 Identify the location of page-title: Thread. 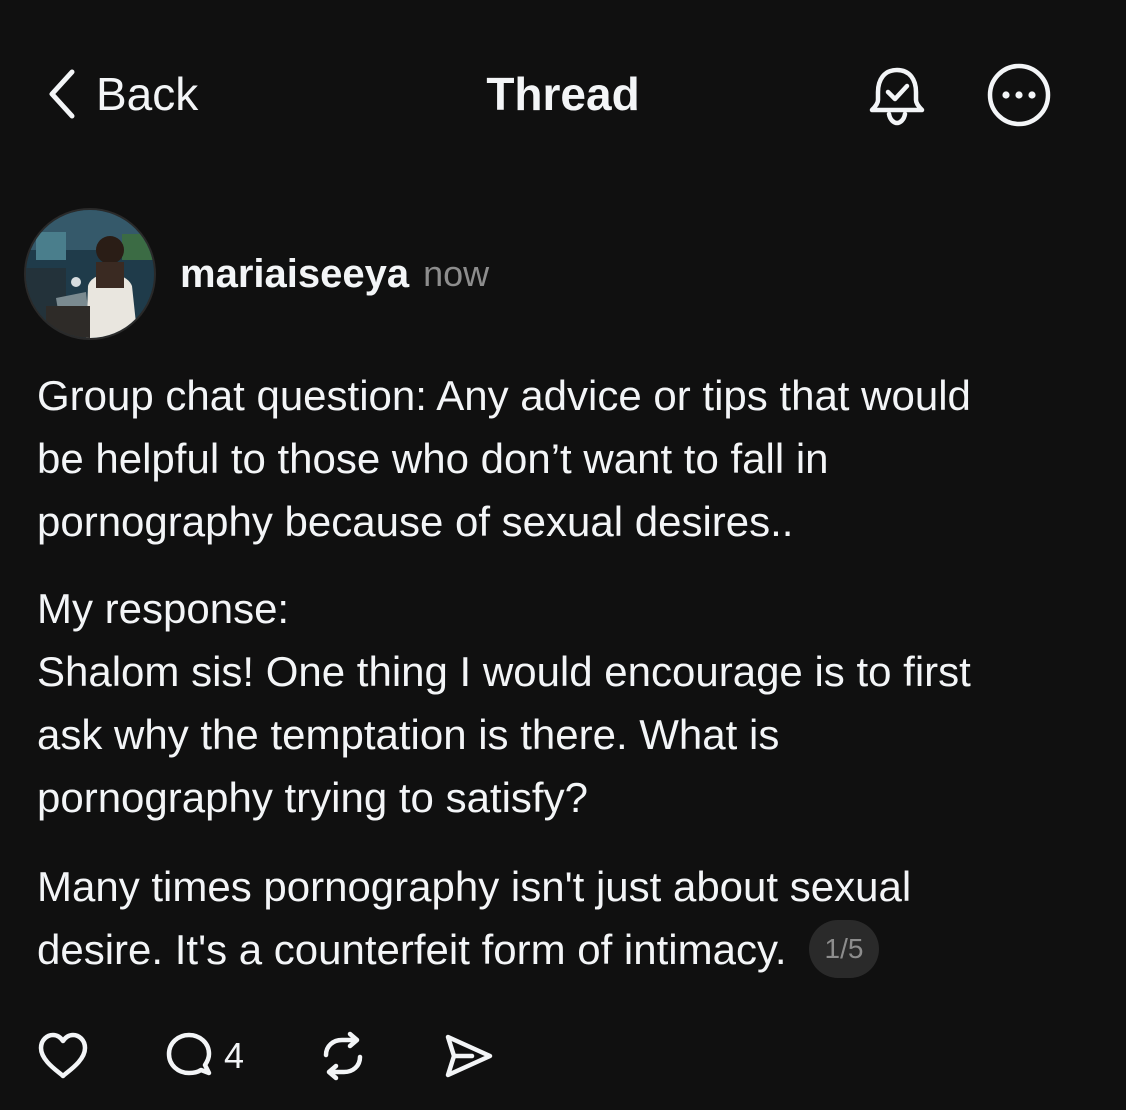
(563, 94).